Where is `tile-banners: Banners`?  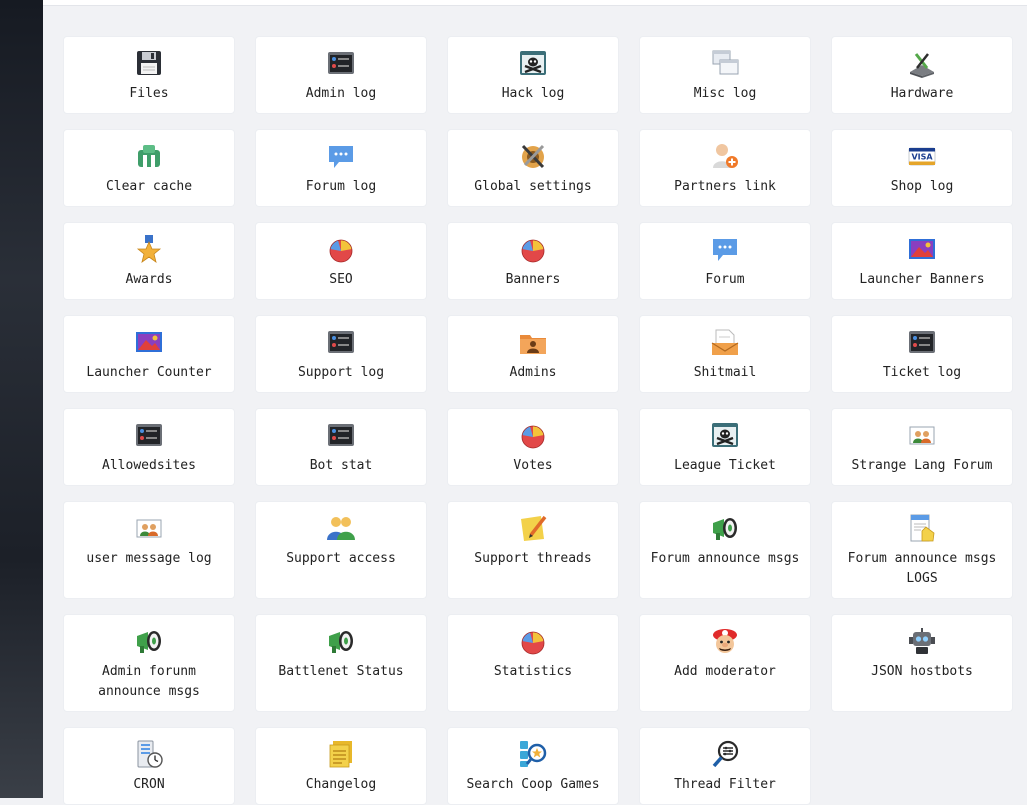 tile-banners: Banners is located at coordinates (533, 261).